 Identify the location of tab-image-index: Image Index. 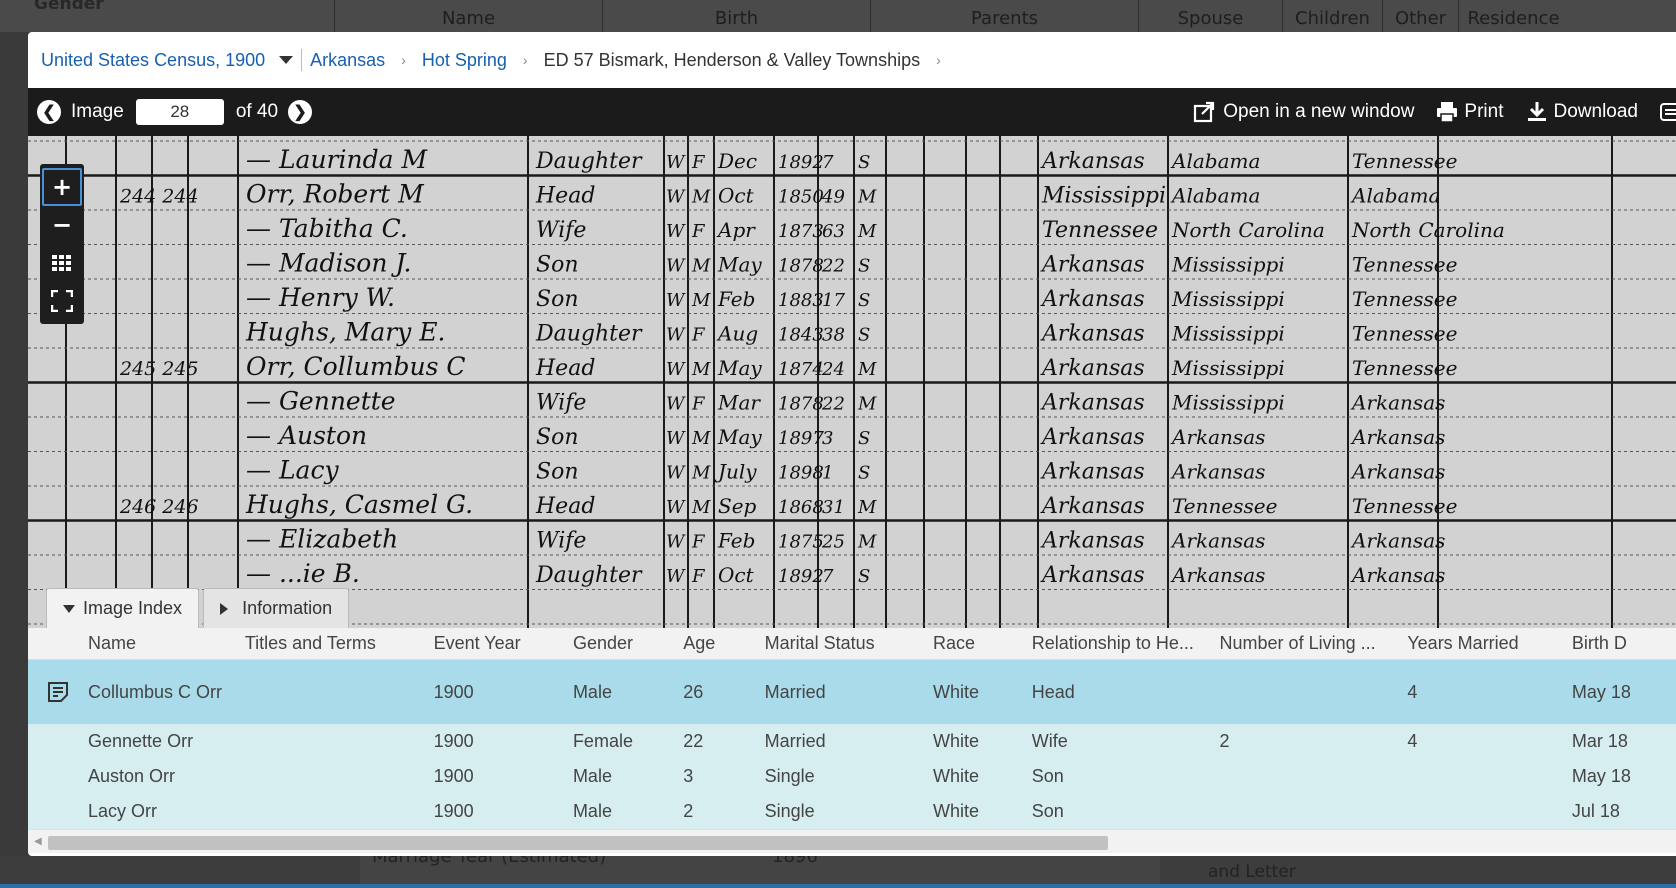
(123, 608).